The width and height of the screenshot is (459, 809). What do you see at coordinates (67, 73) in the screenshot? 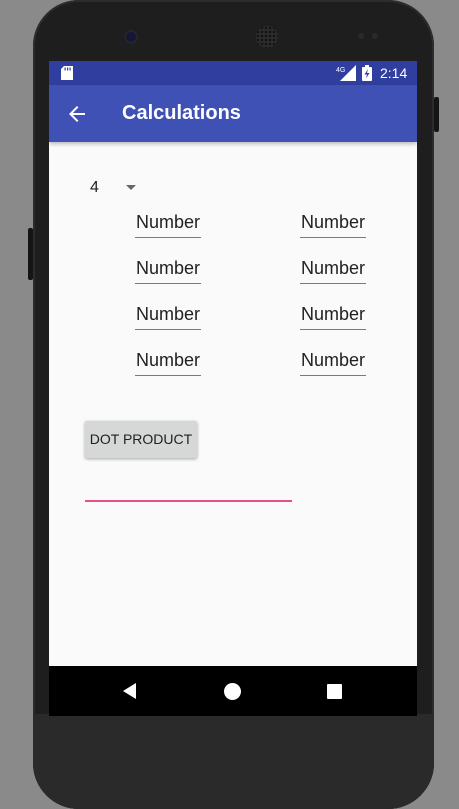
I see `sd-card-icon` at bounding box center [67, 73].